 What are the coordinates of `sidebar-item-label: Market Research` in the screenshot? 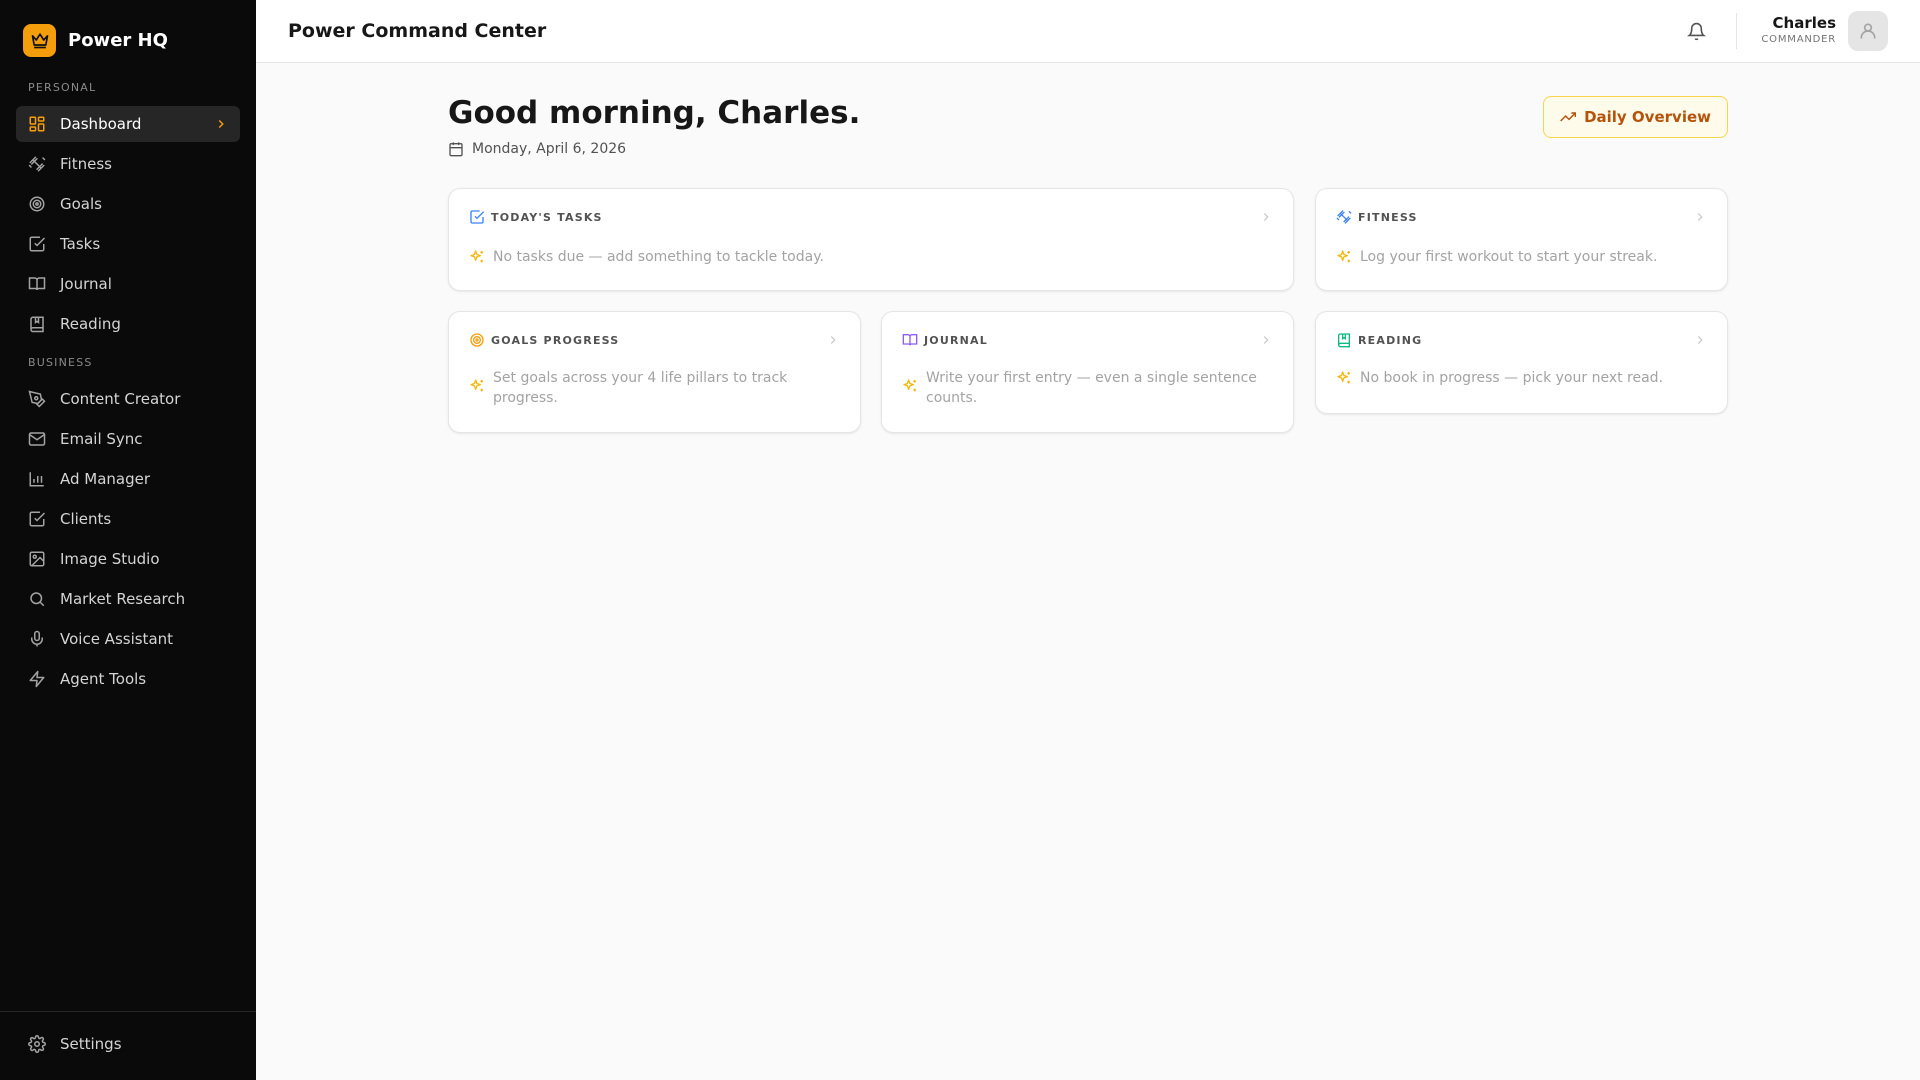 It's located at (123, 599).